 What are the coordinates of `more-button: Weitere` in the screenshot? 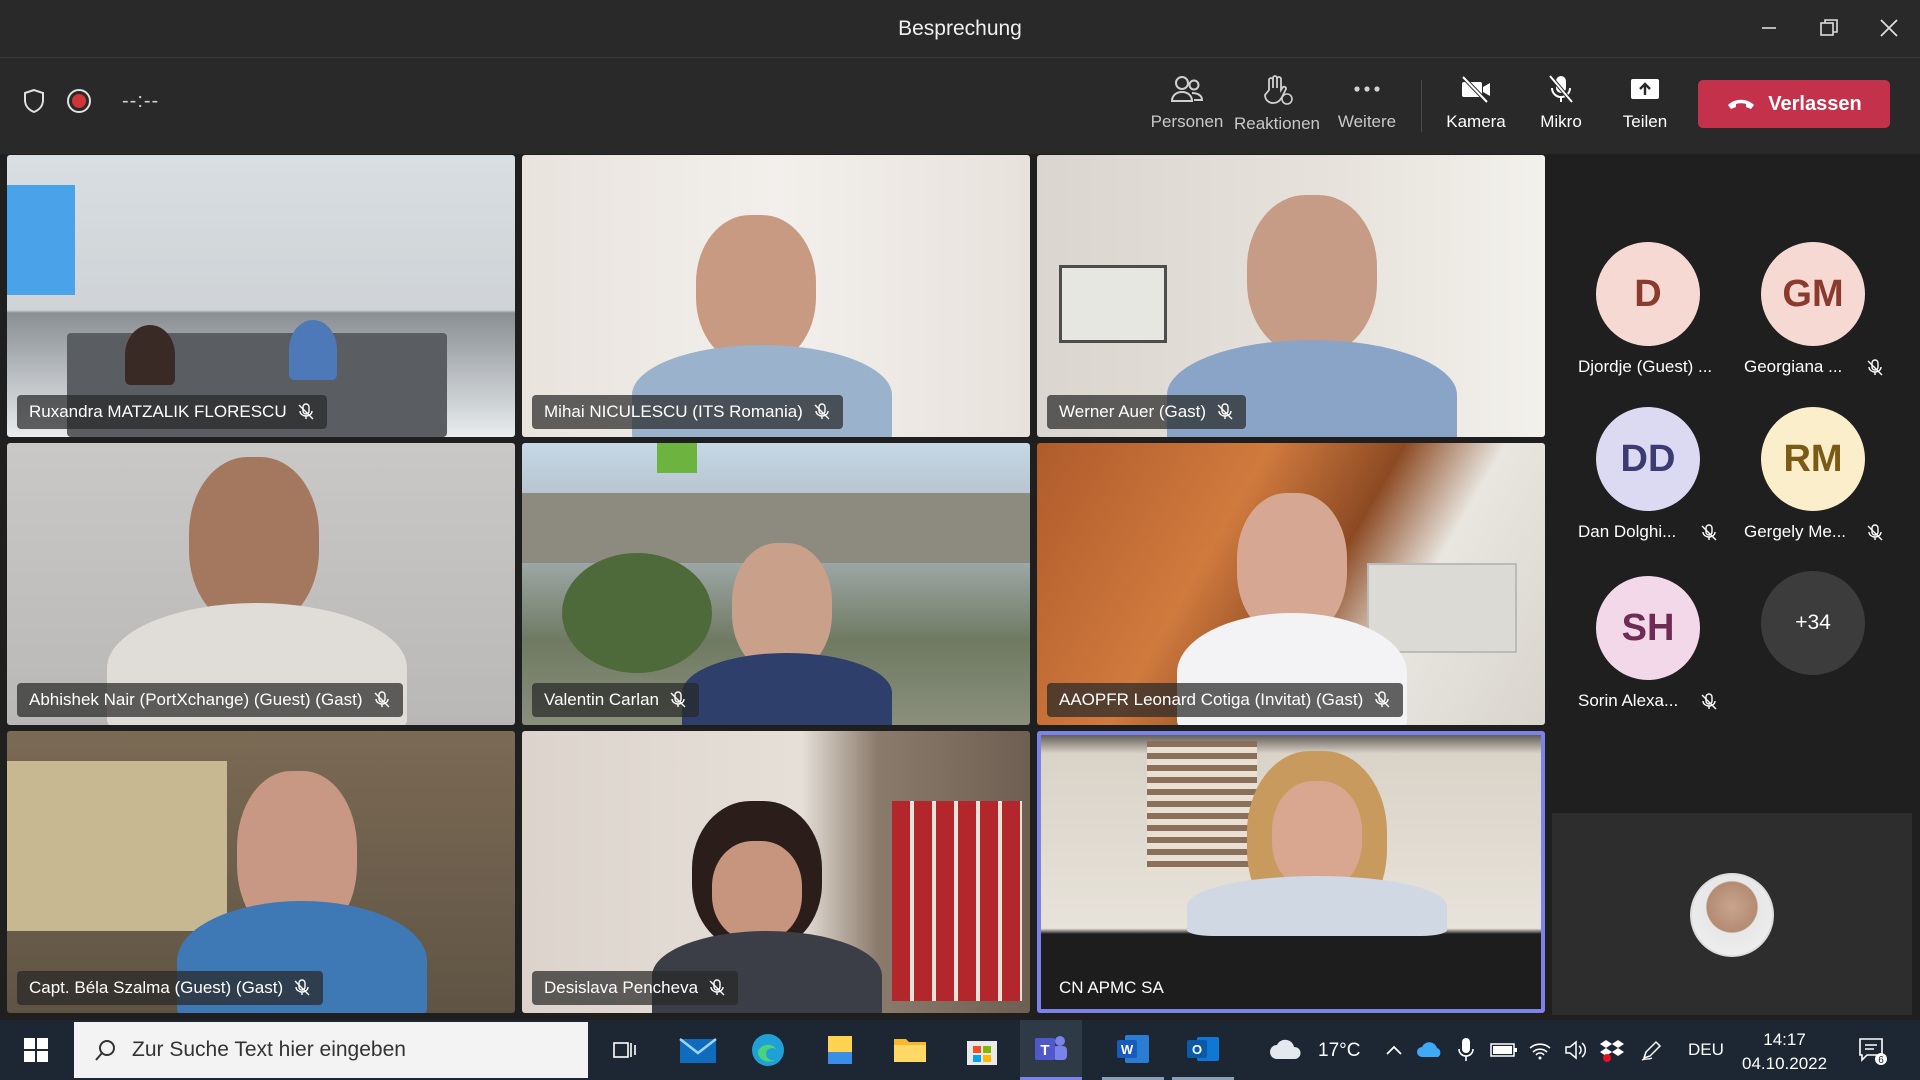 It's located at (1367, 107).